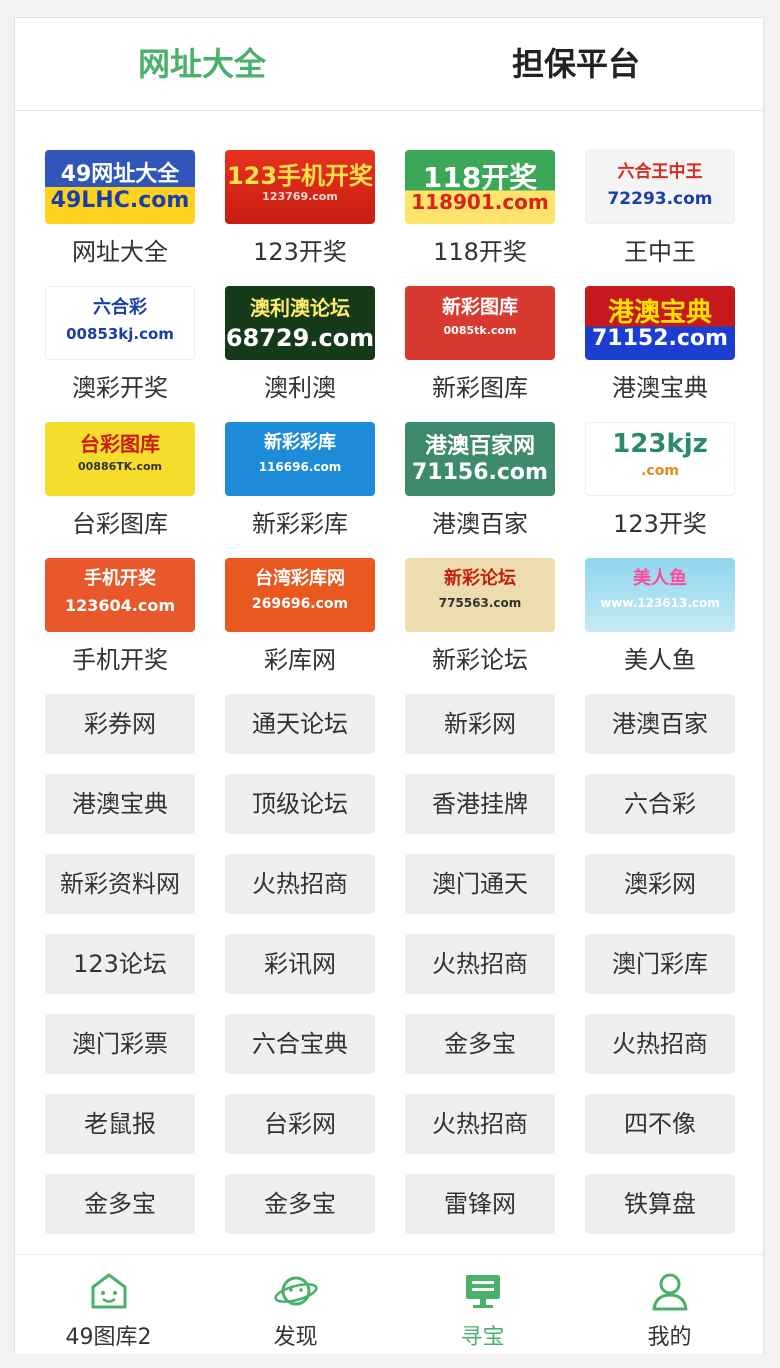  I want to click on logo-domain: 118901.com, so click(480, 202).